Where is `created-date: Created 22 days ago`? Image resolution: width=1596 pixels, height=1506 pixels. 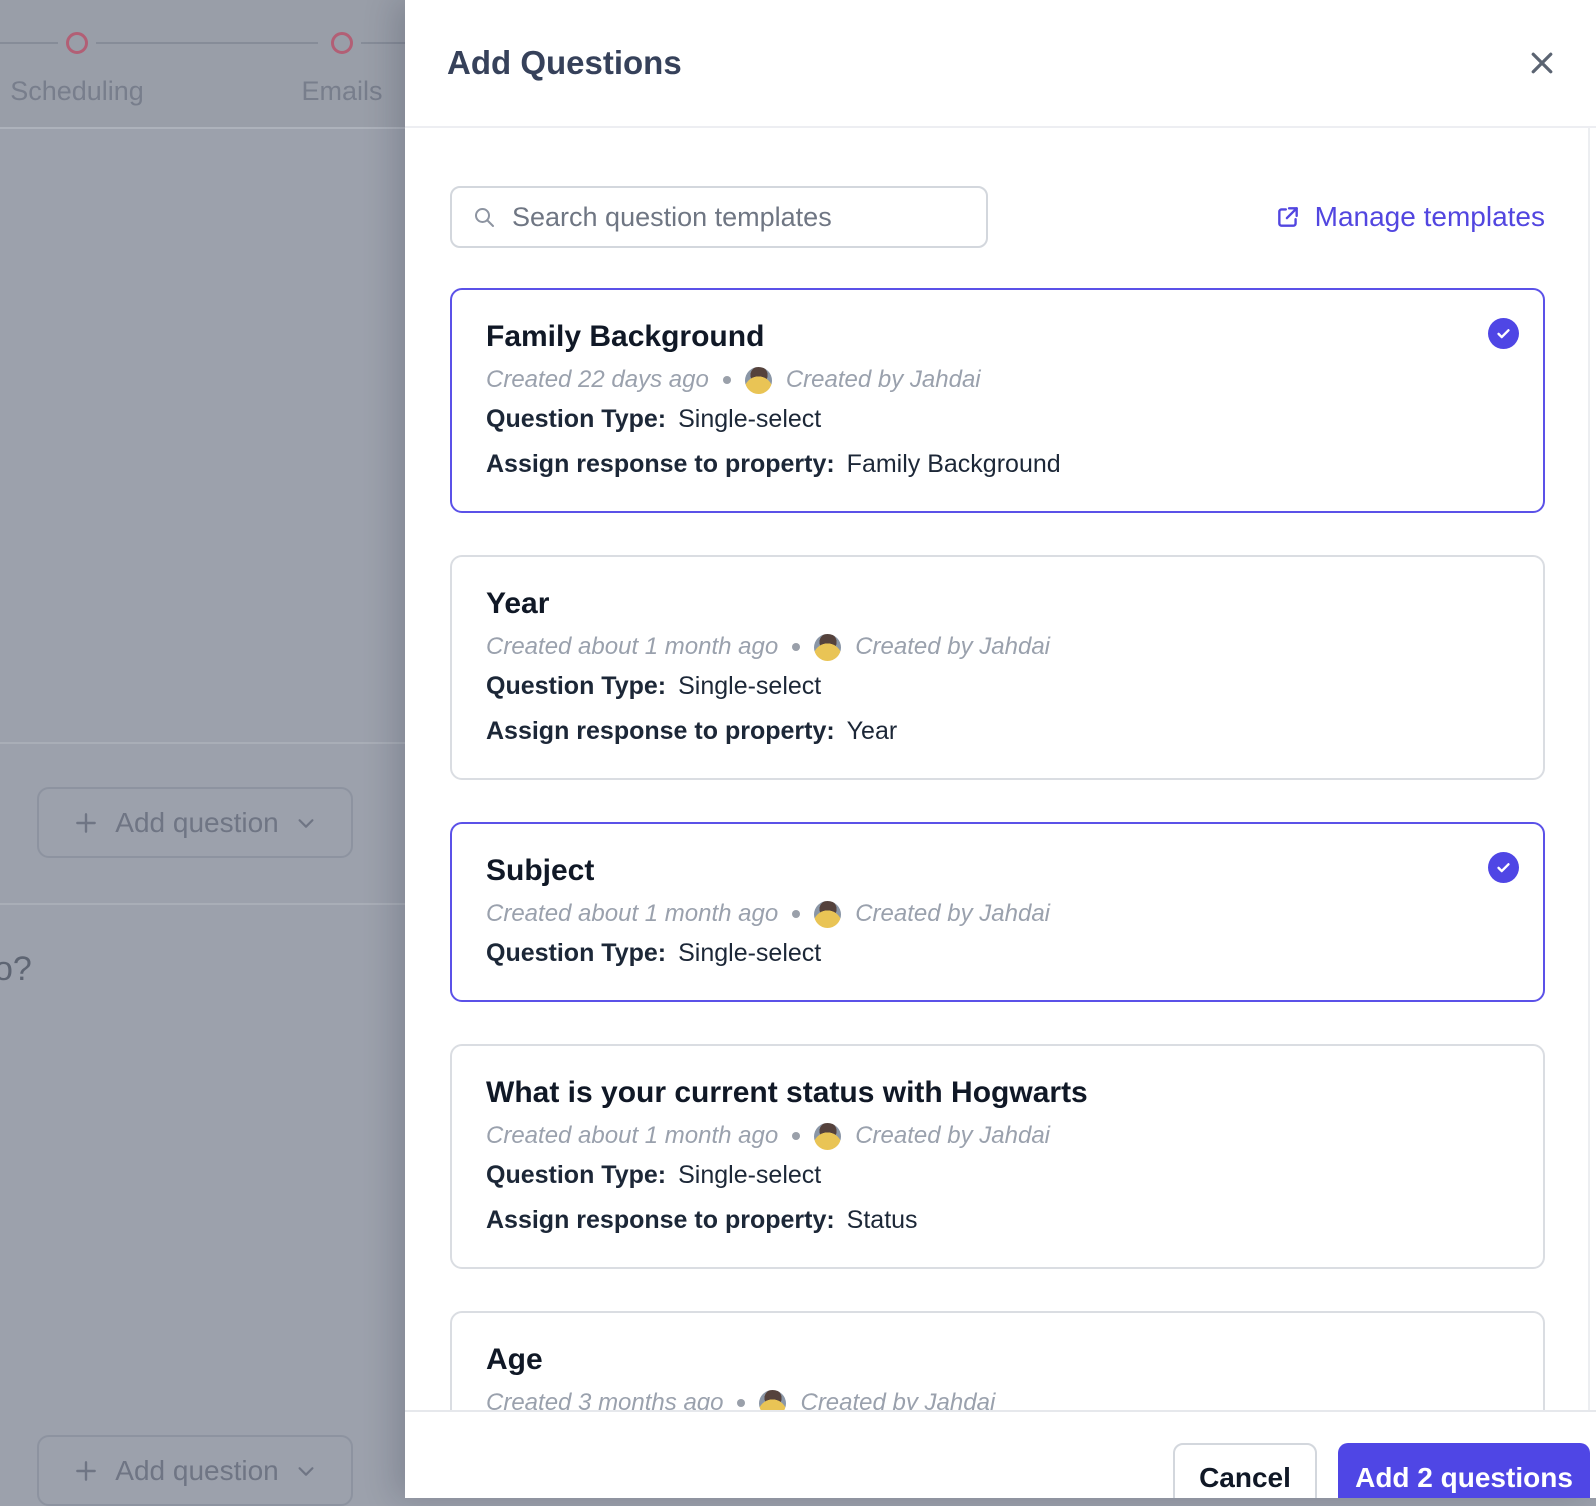 created-date: Created 22 days ago is located at coordinates (597, 379).